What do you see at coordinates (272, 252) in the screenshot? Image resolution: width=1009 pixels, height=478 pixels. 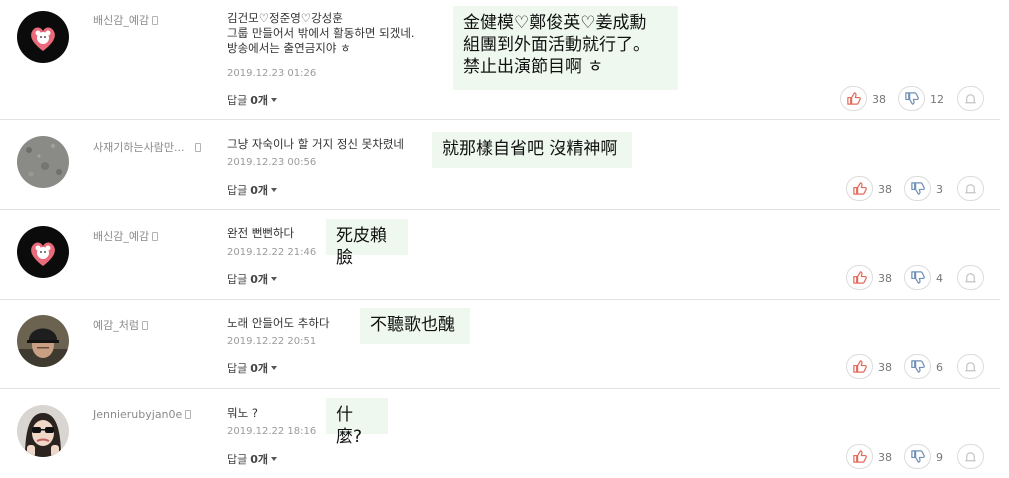 I see `comment-date: 2019.12.22 21:46` at bounding box center [272, 252].